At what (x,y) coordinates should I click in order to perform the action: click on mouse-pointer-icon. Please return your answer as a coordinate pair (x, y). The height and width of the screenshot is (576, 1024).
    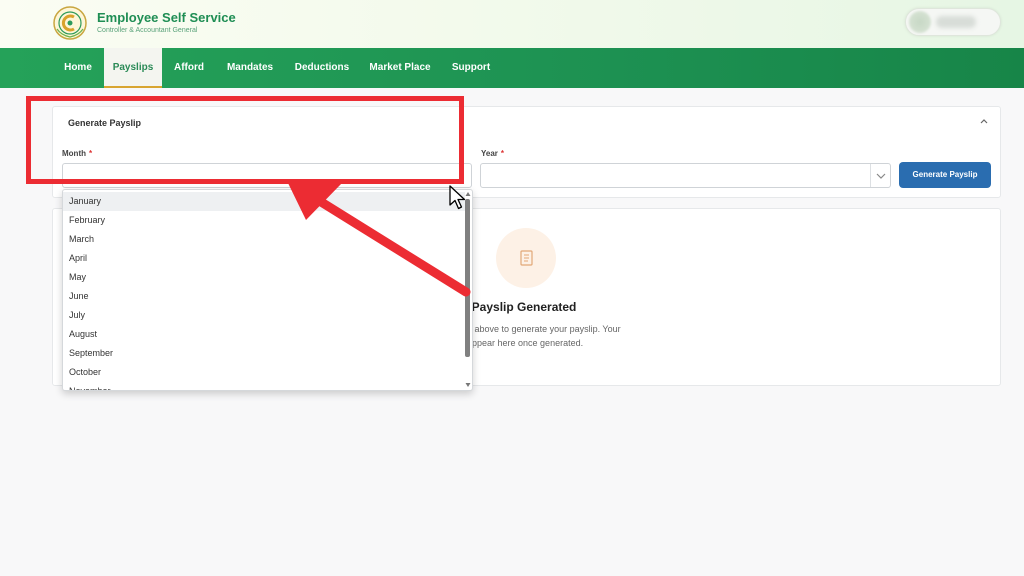
    Looking at the image, I should click on (457, 197).